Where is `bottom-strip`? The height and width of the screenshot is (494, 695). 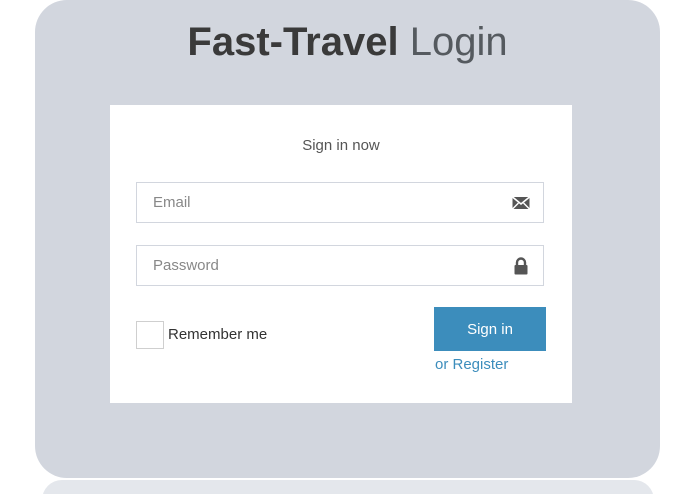
bottom-strip is located at coordinates (348, 487).